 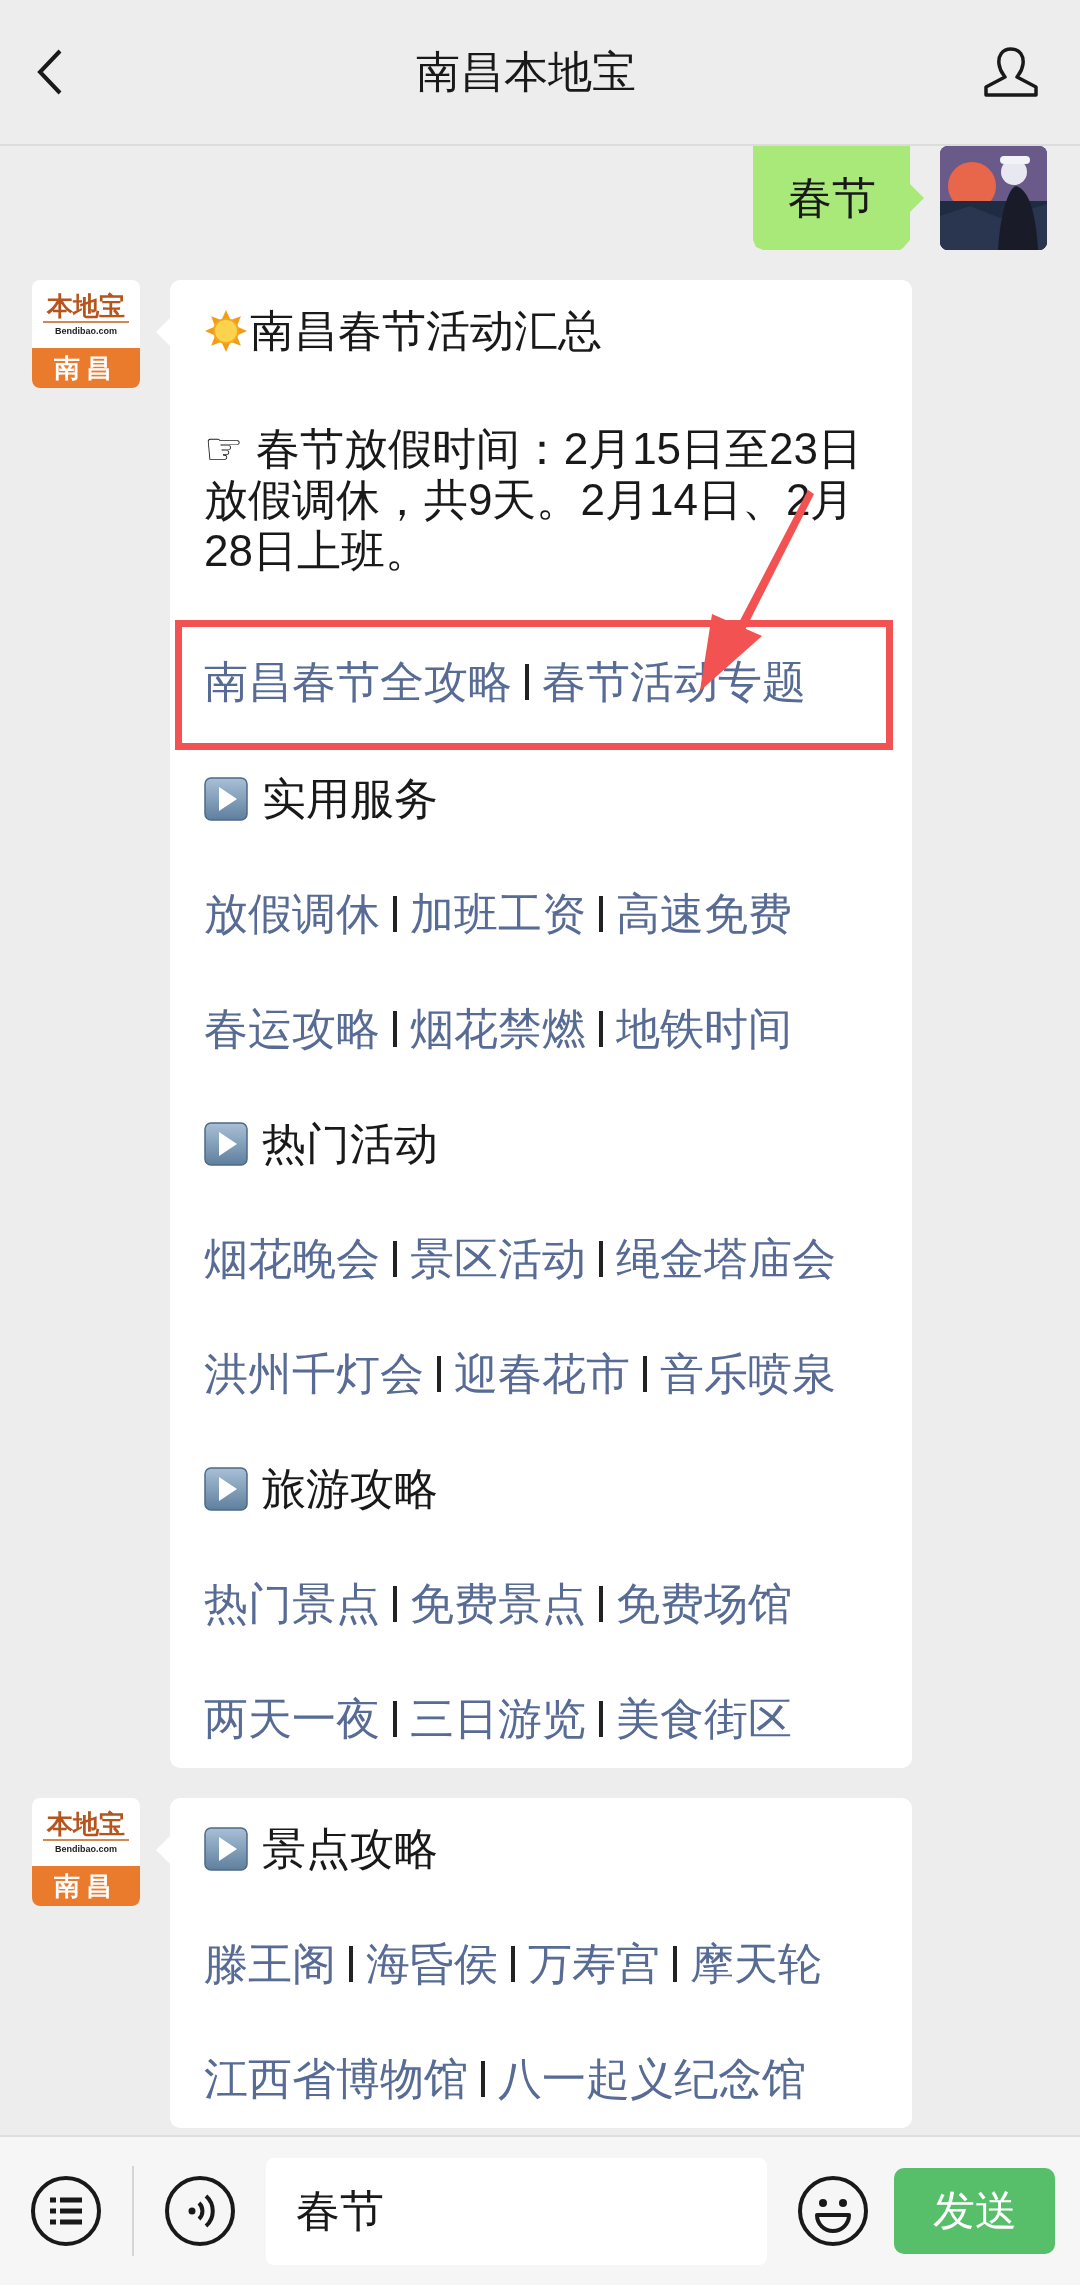 I want to click on link: 三日游览, so click(x=498, y=1719).